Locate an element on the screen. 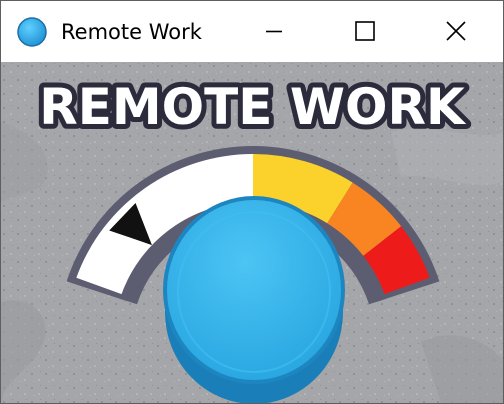 The image size is (504, 404). minimize-icon is located at coordinates (274, 31).